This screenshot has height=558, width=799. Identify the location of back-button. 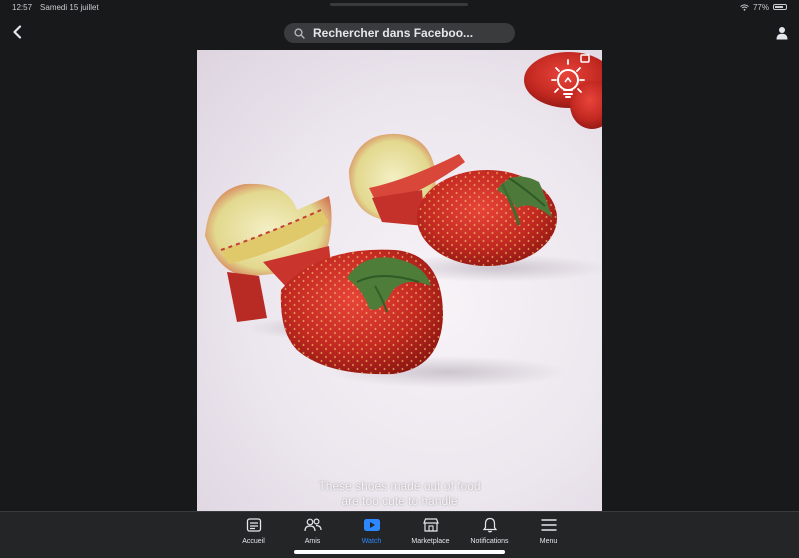
(17, 32).